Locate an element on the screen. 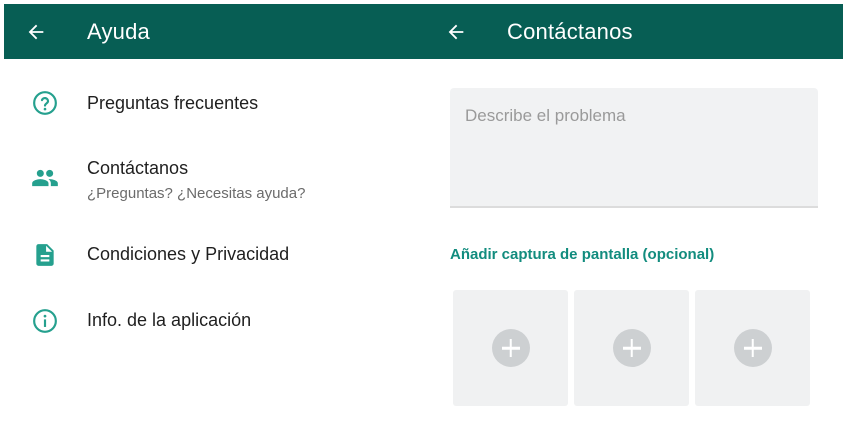 This screenshot has height=433, width=853. menu-item-subtitle: ¿Preguntas? ¿Necesitas ayuda? is located at coordinates (196, 193).